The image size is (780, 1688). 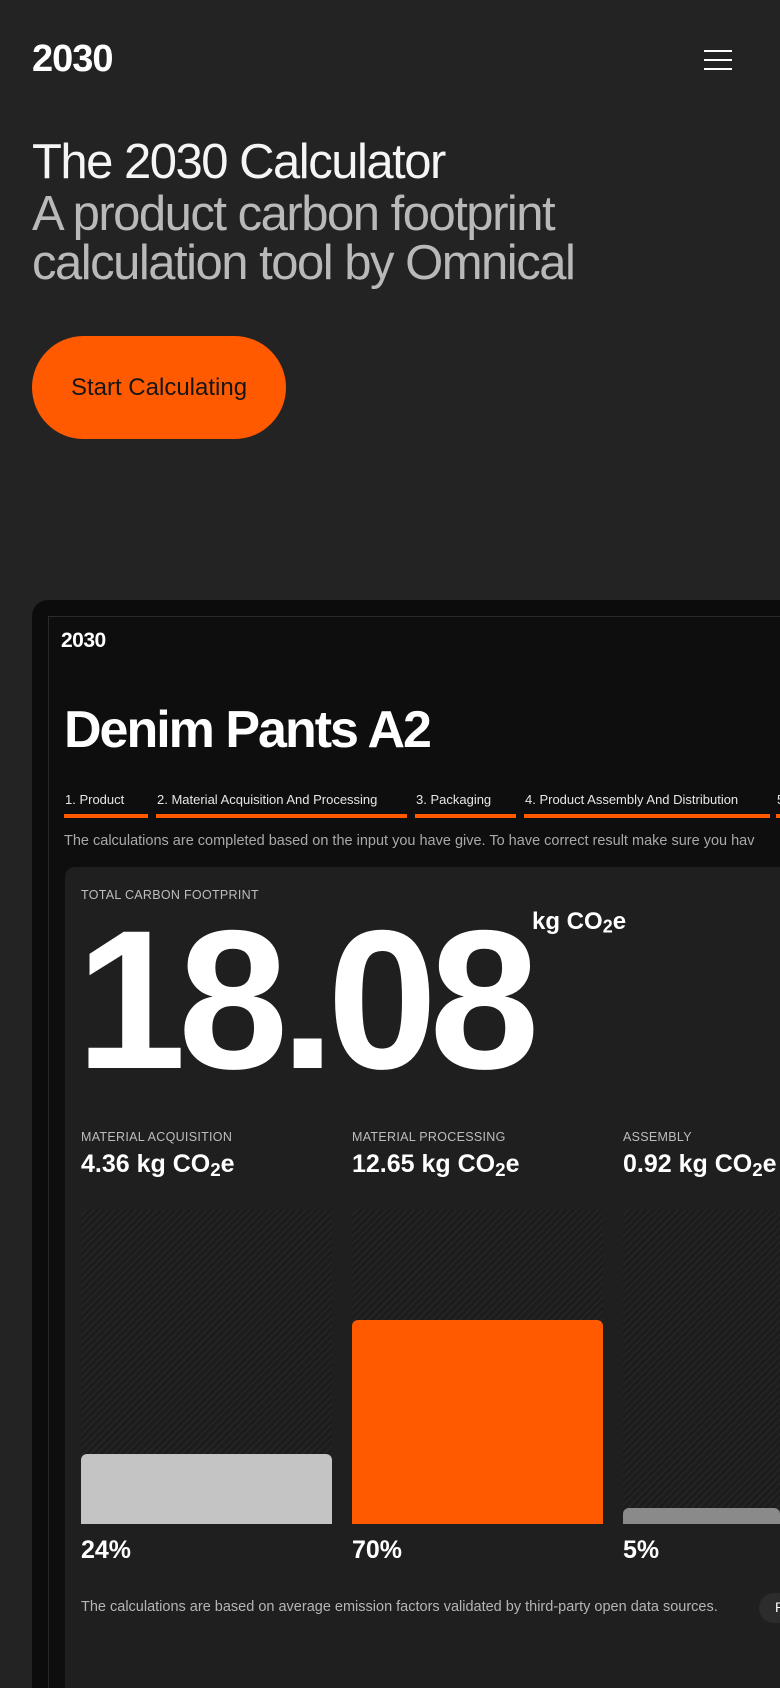 What do you see at coordinates (307, 999) in the screenshot?
I see `total-footprint-value: 18.08` at bounding box center [307, 999].